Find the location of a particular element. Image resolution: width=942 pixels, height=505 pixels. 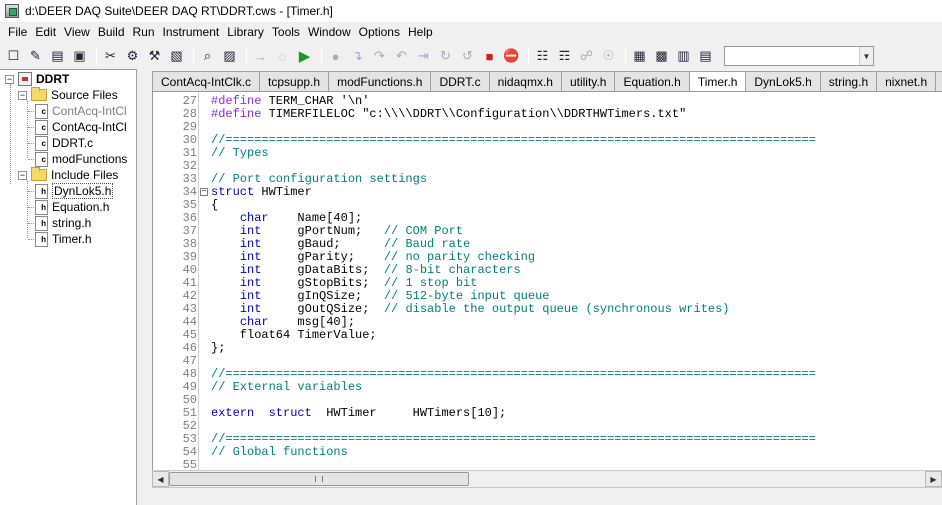

debug-icon: ⚒ is located at coordinates (154, 56).